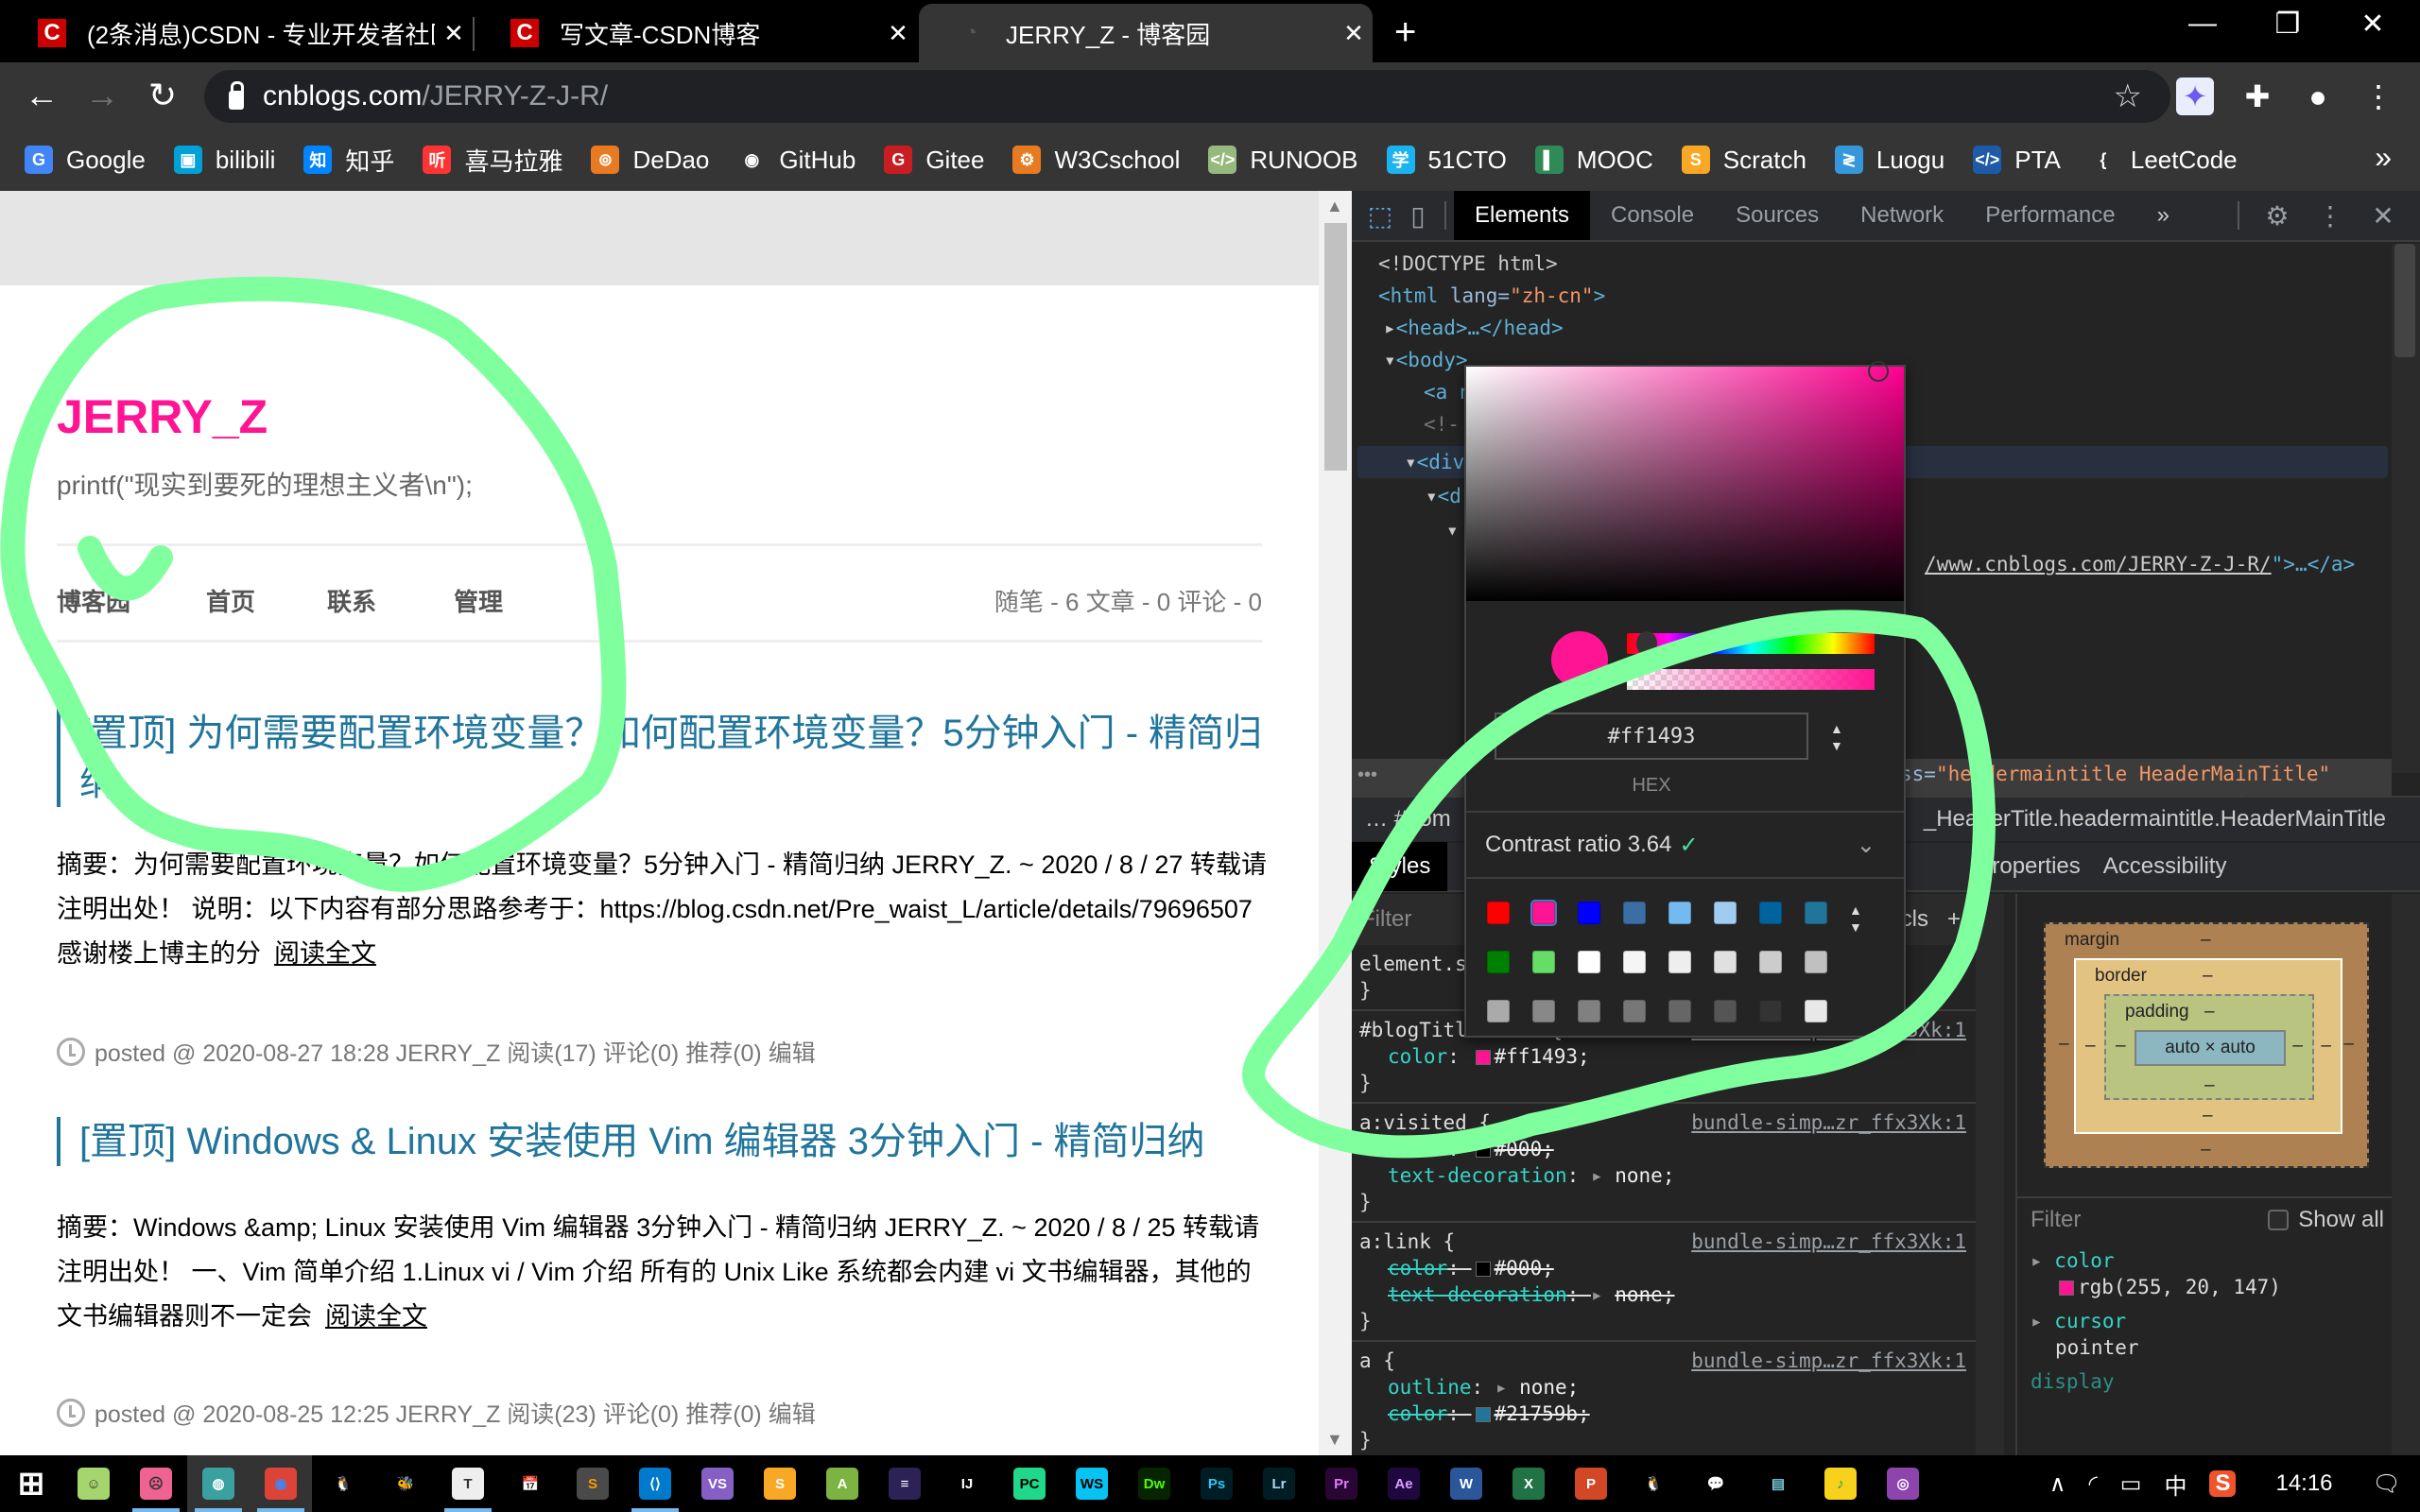  What do you see at coordinates (1524, 1268) in the screenshot?
I see `property-value: #000;` at bounding box center [1524, 1268].